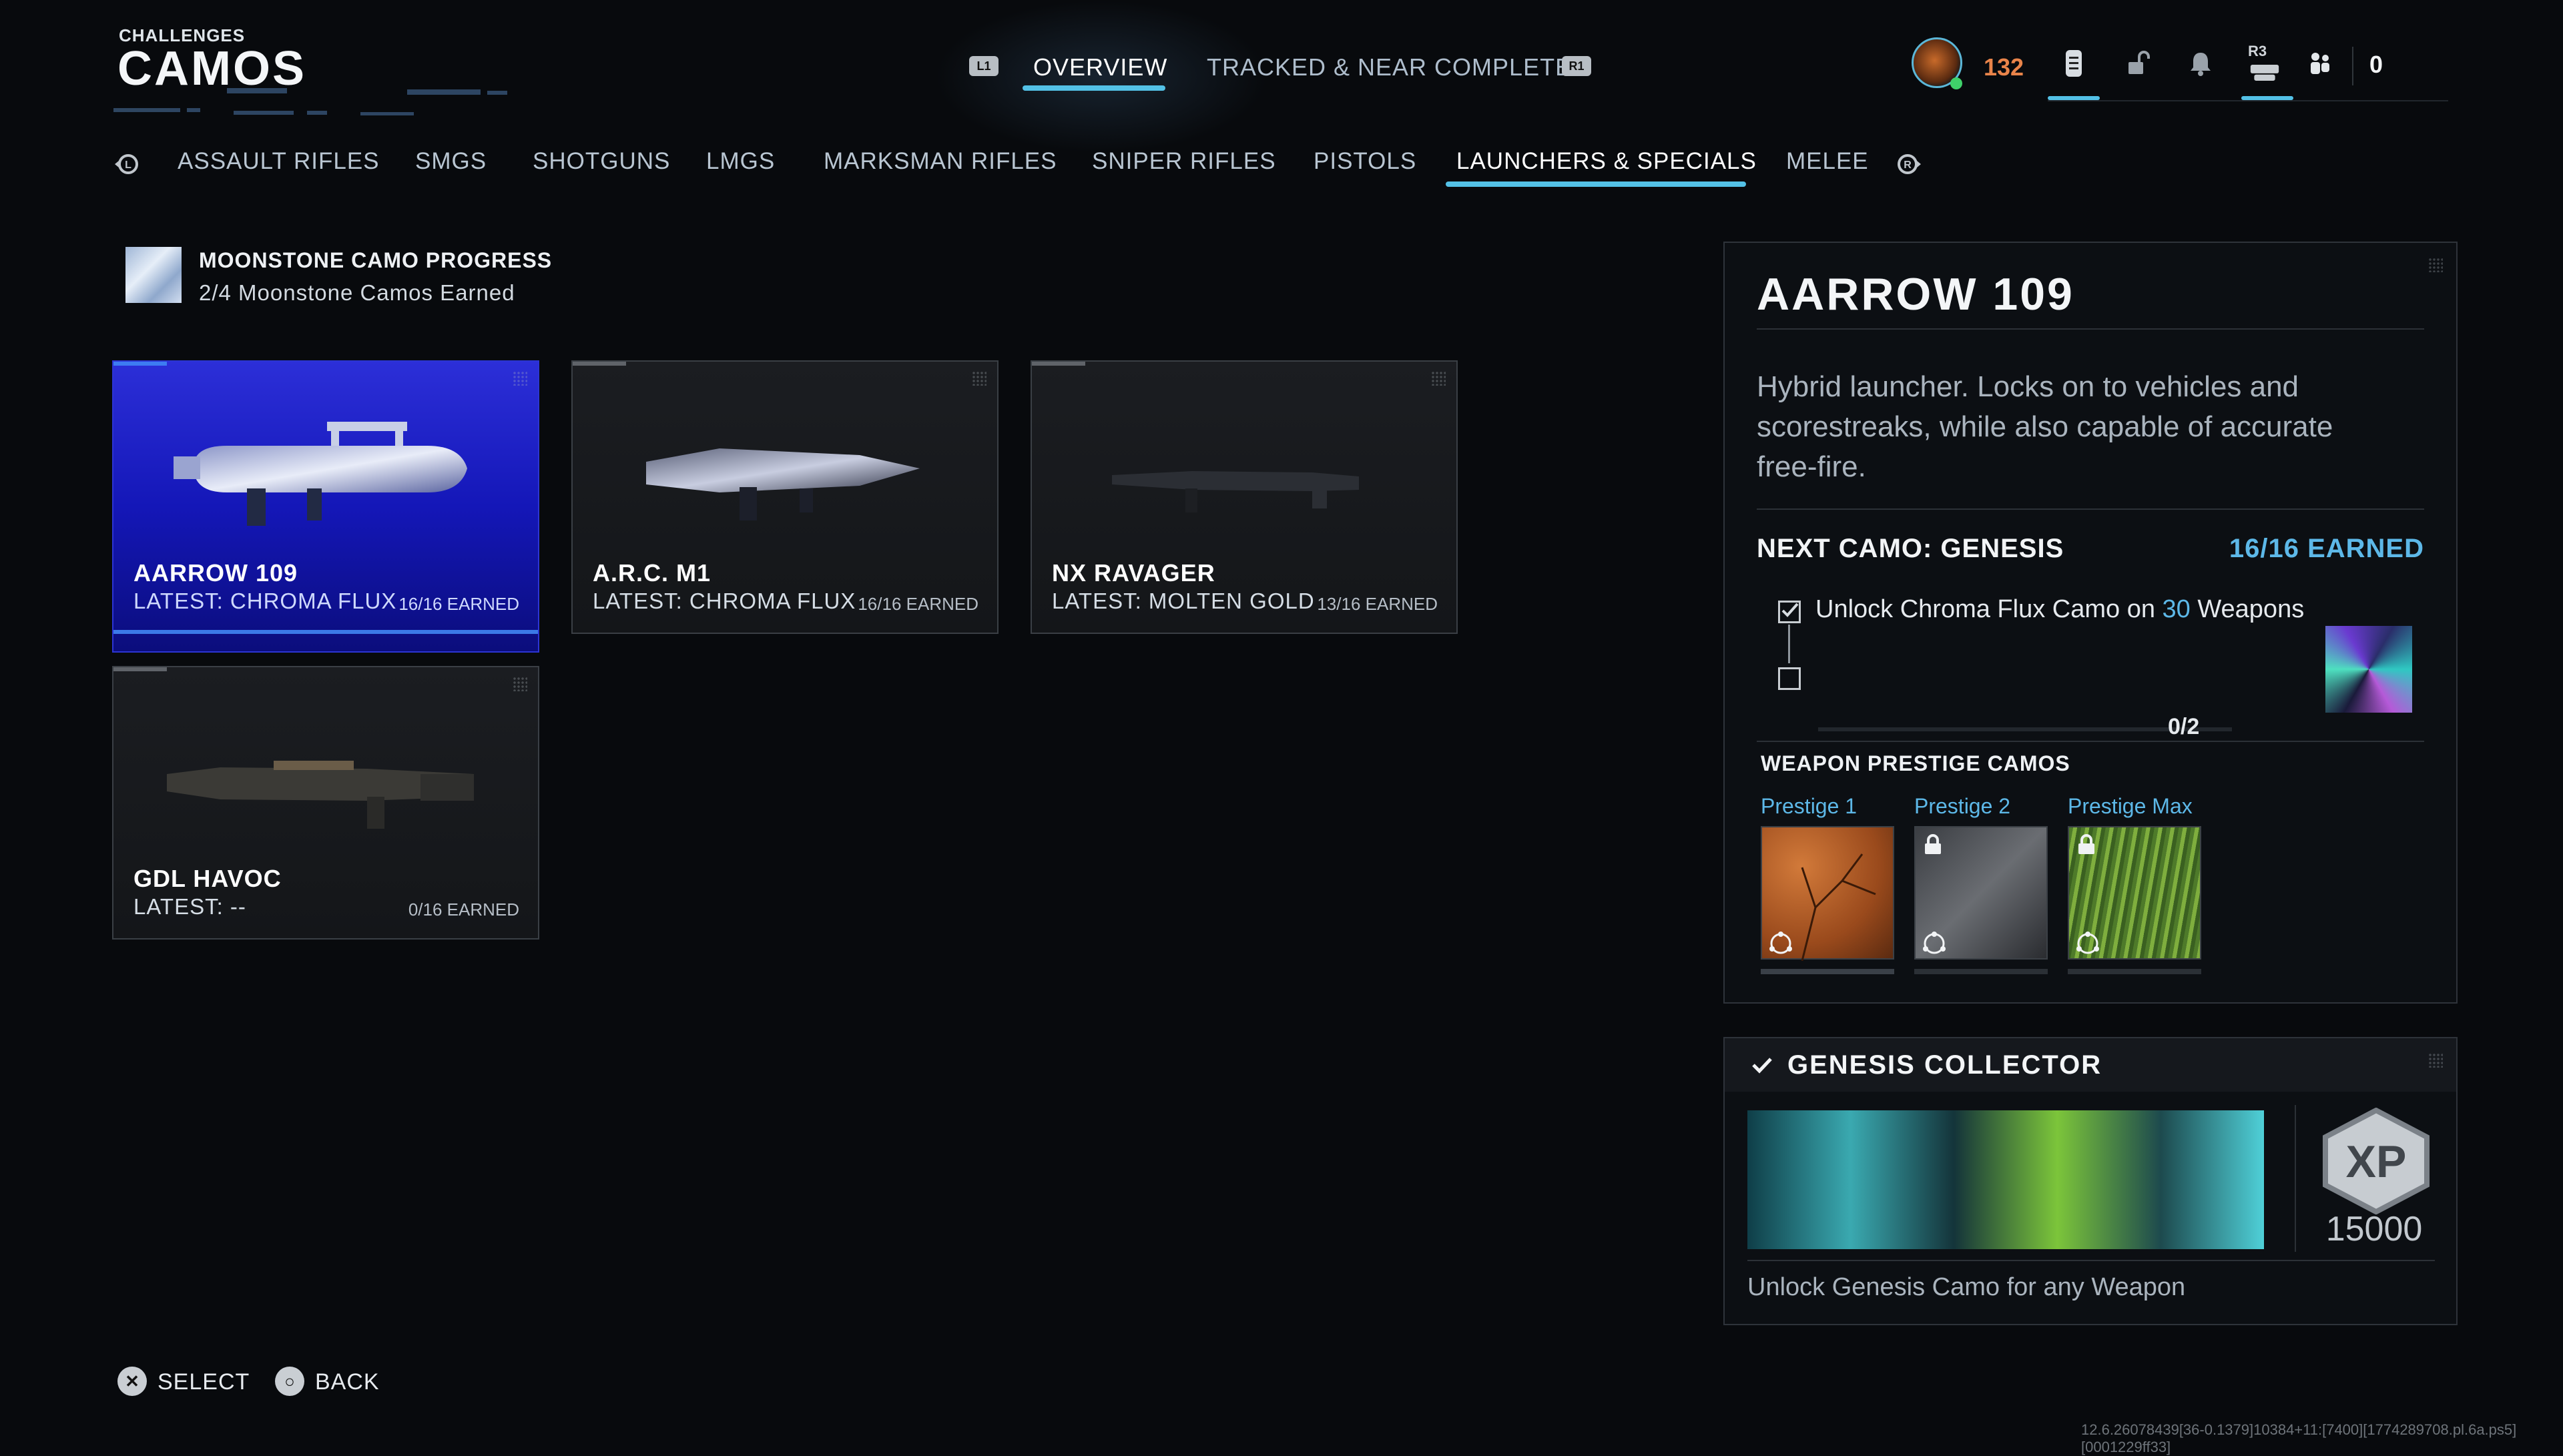 This screenshot has height=1456, width=2563. I want to click on unlock-icon, so click(2137, 63).